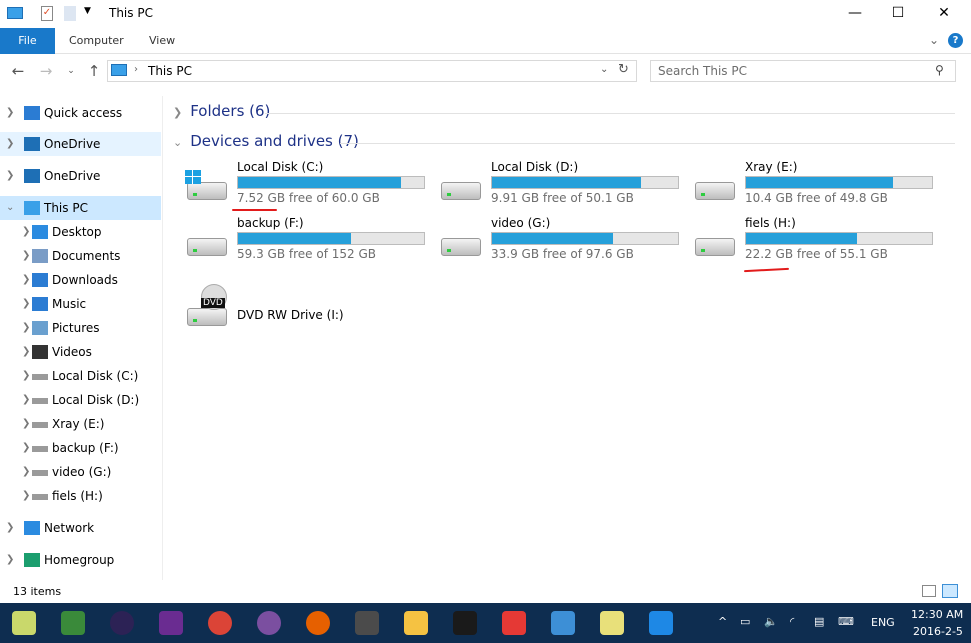 The width and height of the screenshot is (971, 643). Describe the element at coordinates (32, 208) in the screenshot. I see `computer-icon` at that location.